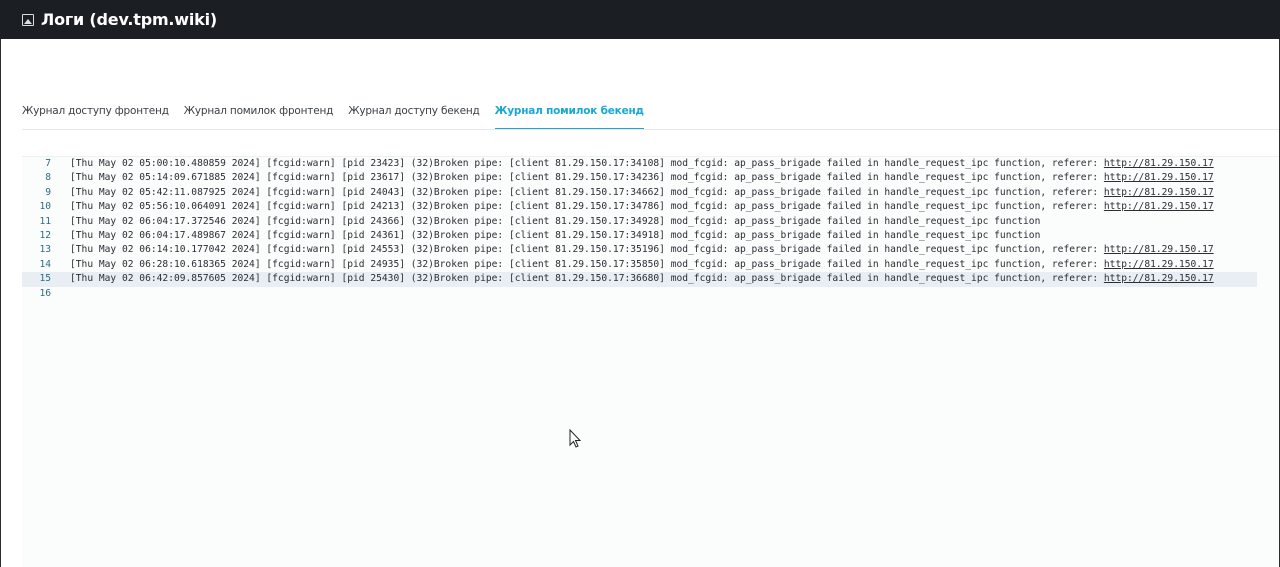 The height and width of the screenshot is (567, 1280). Describe the element at coordinates (569, 113) in the screenshot. I see `tab-backend-error-log: Журнал помилок бекенд` at that location.